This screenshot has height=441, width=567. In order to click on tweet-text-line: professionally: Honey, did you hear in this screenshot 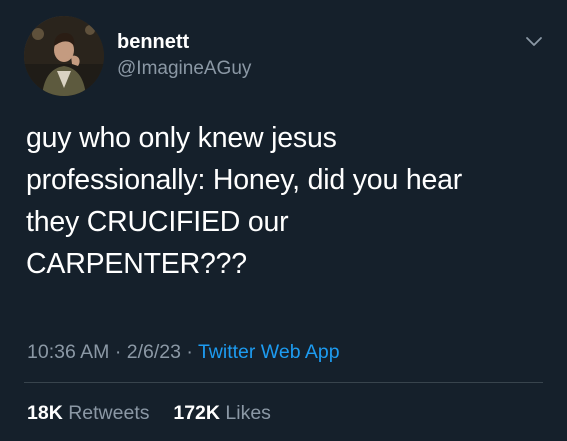, I will do `click(244, 180)`.